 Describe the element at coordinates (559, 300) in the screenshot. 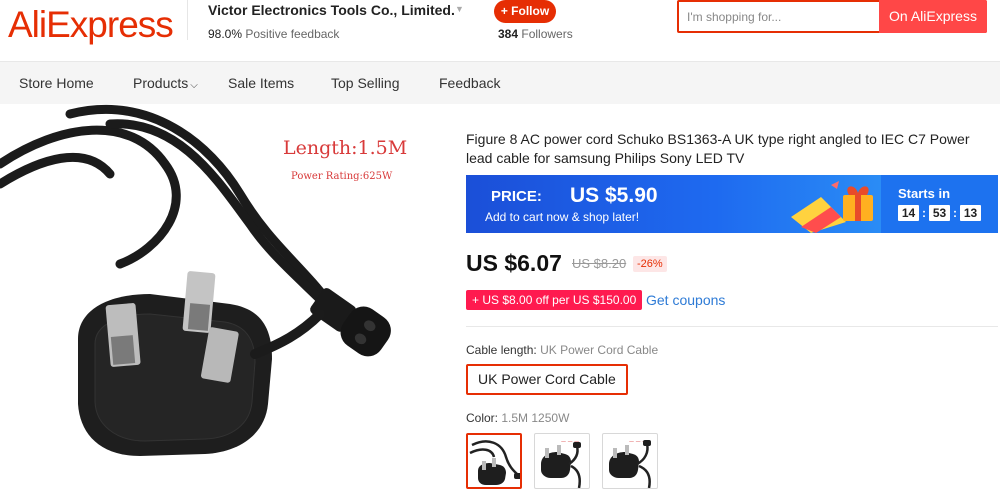

I see `coupon-text: US $8.00 off per US $150.00` at that location.